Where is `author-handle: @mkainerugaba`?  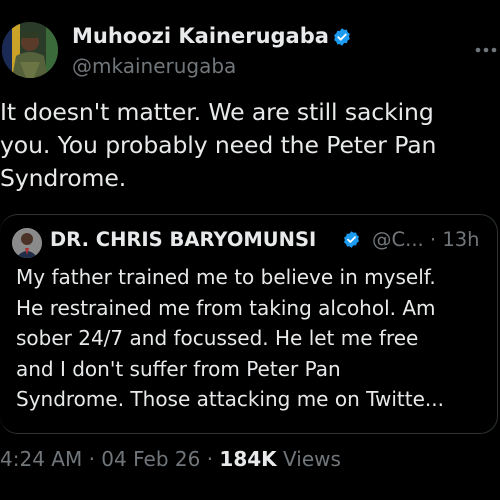
author-handle: @mkainerugaba is located at coordinates (154, 66).